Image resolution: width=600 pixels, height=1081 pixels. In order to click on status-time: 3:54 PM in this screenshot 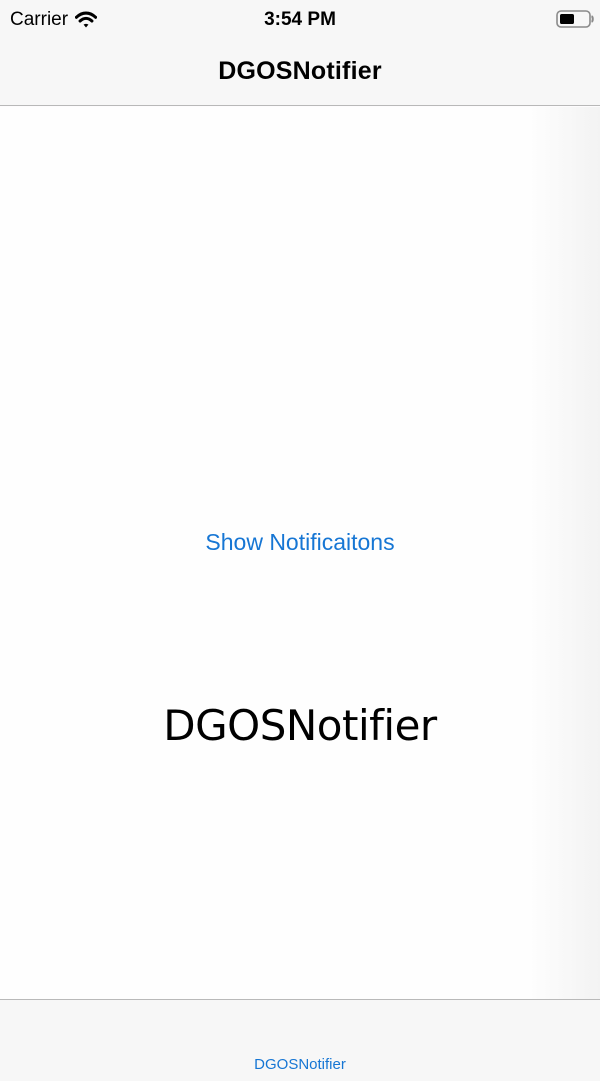, I will do `click(300, 19)`.